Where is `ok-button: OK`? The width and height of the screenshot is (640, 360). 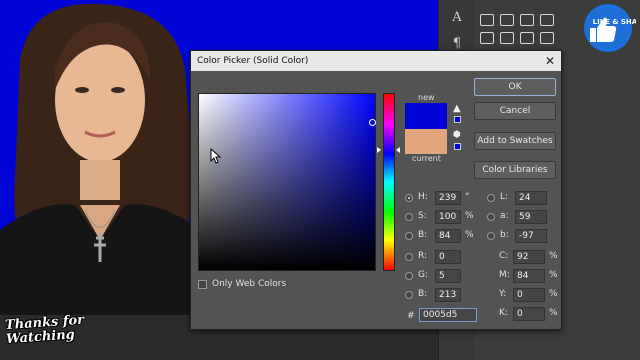
ok-button: OK is located at coordinates (515, 87).